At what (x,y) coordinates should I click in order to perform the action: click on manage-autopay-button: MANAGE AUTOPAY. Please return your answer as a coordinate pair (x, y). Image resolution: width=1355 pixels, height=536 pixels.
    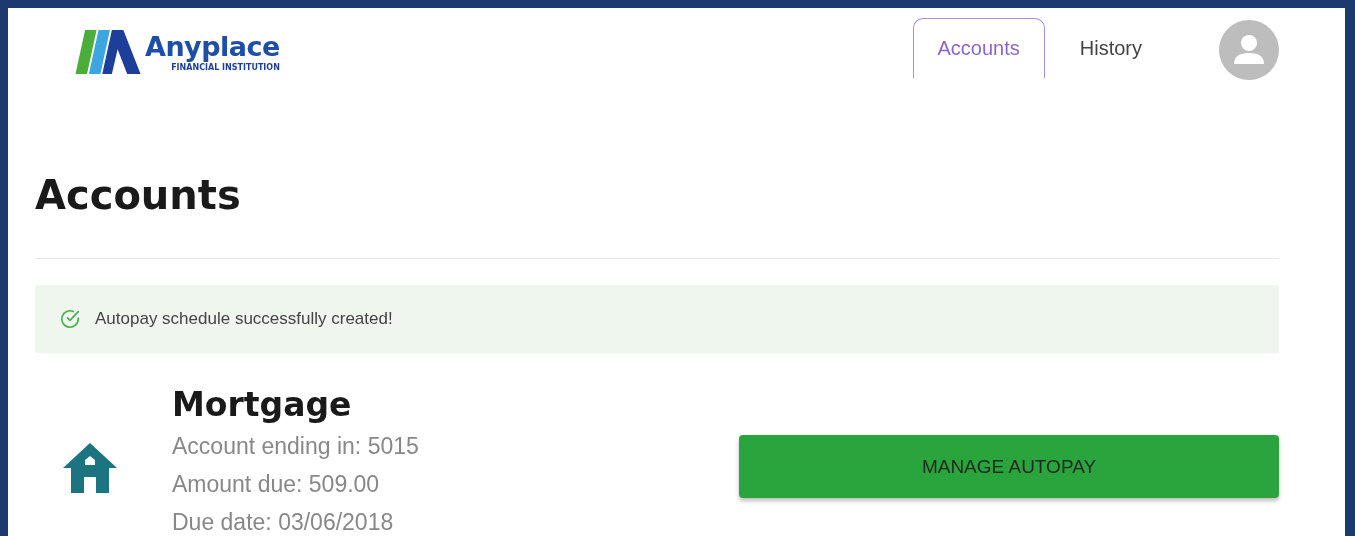
    Looking at the image, I should click on (1009, 466).